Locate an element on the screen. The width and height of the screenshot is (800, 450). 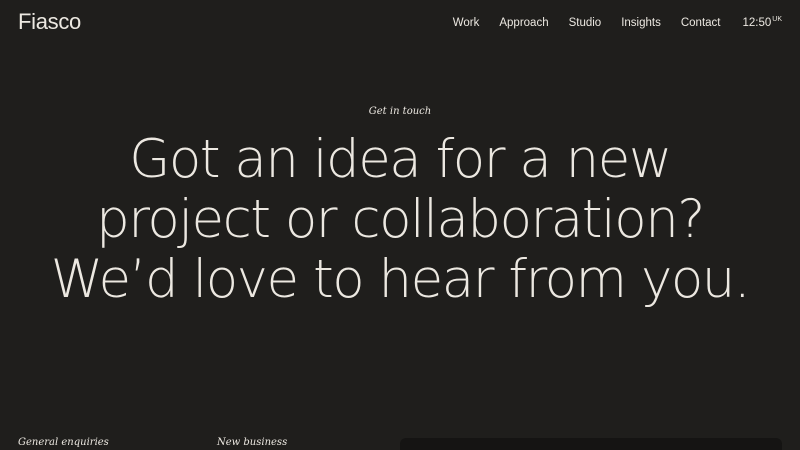
new-business-label: New business is located at coordinates (252, 442).